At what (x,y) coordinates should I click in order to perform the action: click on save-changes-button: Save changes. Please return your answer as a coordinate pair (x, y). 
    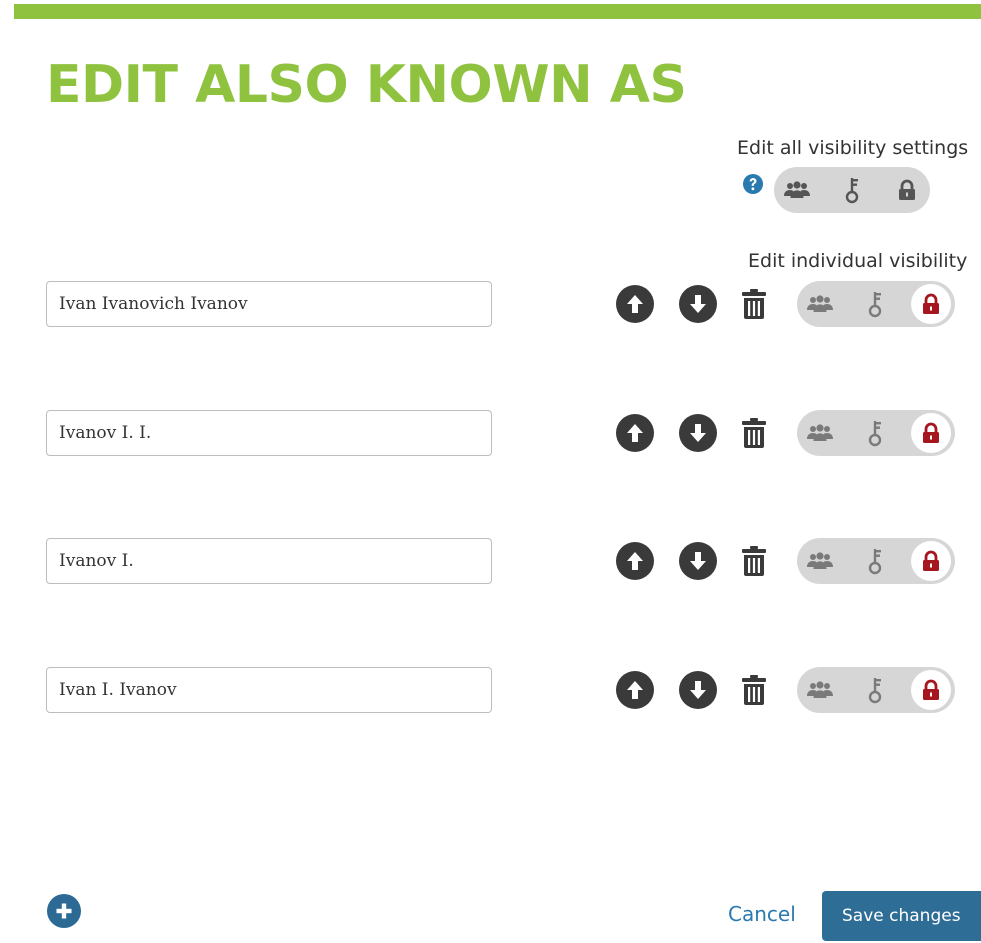
    Looking at the image, I should click on (901, 916).